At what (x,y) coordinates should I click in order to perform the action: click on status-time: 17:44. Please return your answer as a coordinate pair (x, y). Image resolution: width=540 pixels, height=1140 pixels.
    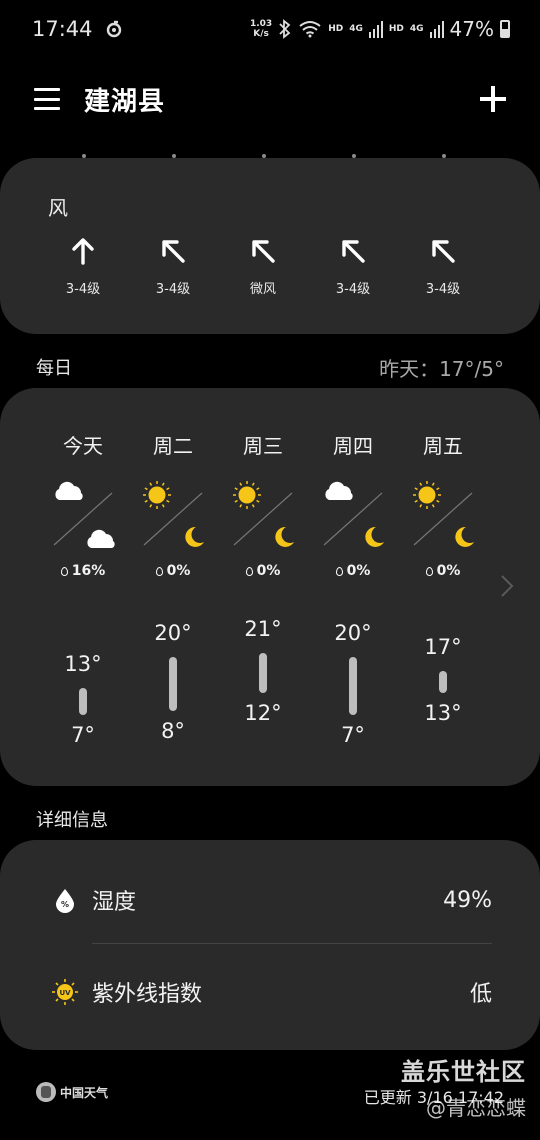
    Looking at the image, I should click on (62, 29).